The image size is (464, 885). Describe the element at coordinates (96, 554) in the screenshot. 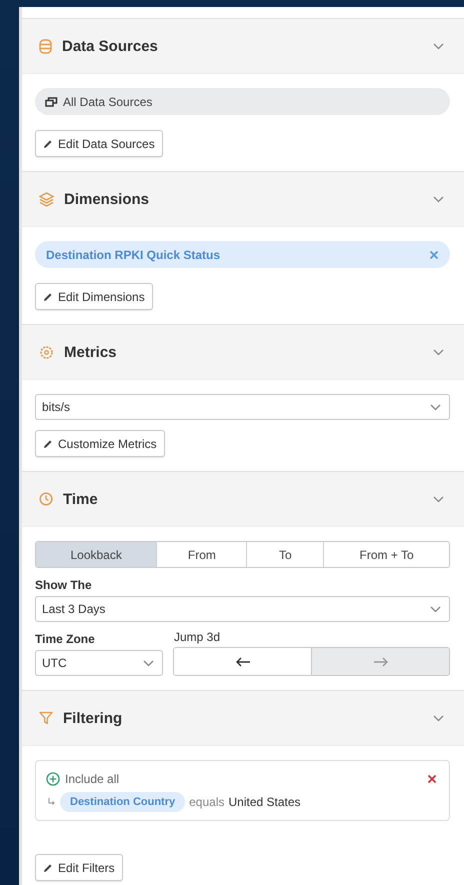

I see `mode-tab: Lookback` at that location.